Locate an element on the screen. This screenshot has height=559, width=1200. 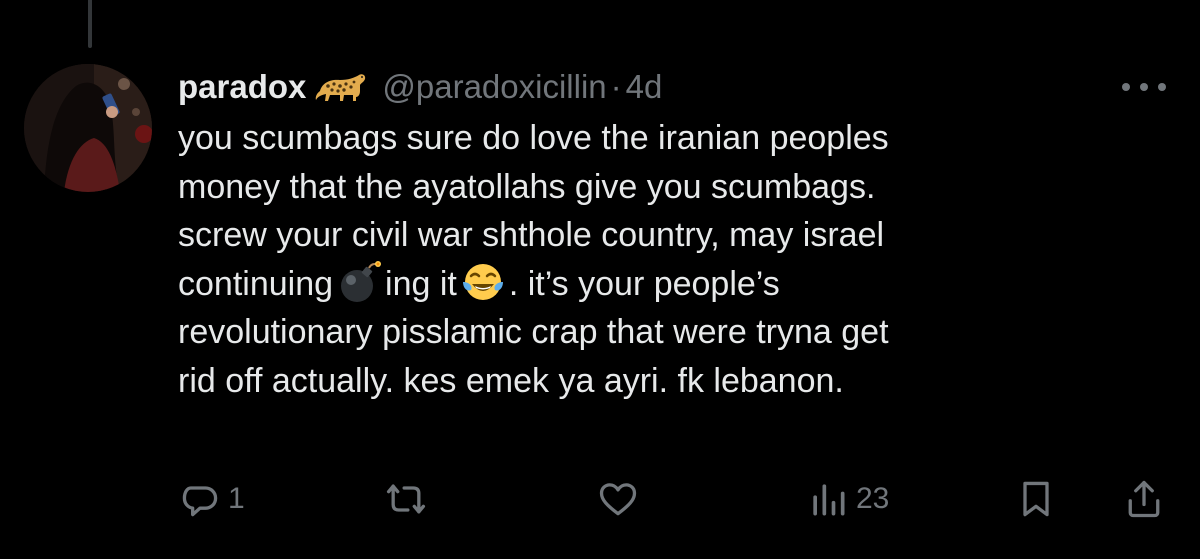
reply-button: 1 is located at coordinates (211, 499).